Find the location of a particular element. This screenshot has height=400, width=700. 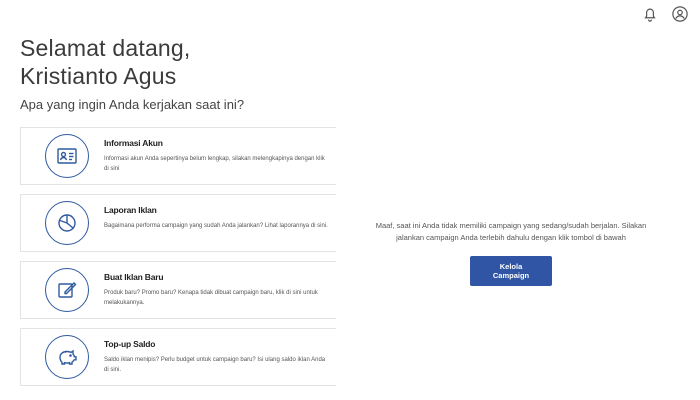

pie-chart-icon is located at coordinates (67, 223).